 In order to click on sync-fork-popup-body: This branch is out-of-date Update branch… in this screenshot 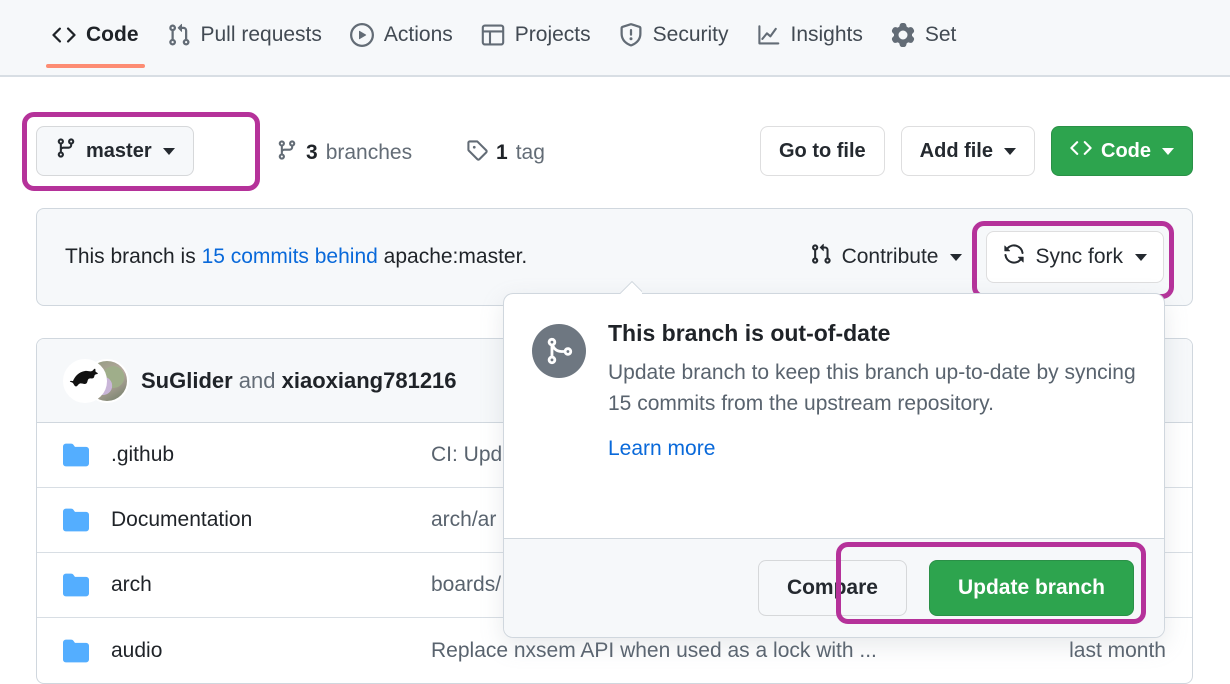, I will do `click(834, 377)`.